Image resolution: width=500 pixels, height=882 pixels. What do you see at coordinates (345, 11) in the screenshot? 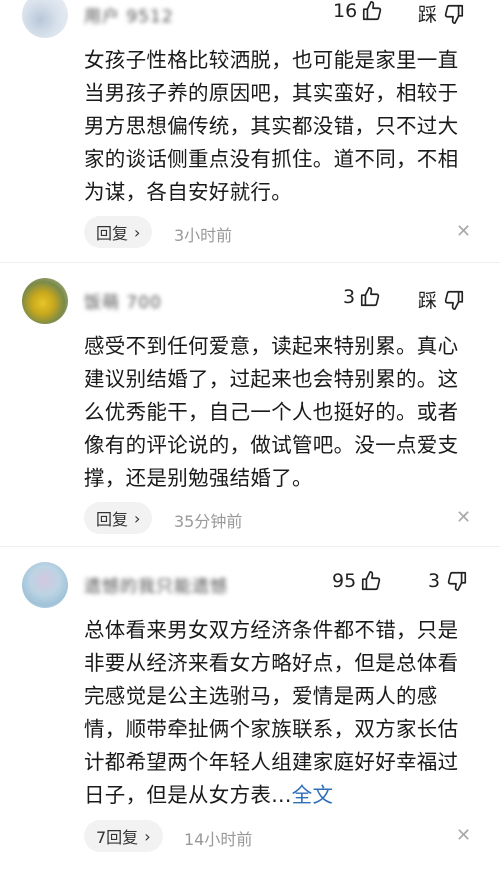
I see `like-count: 16` at bounding box center [345, 11].